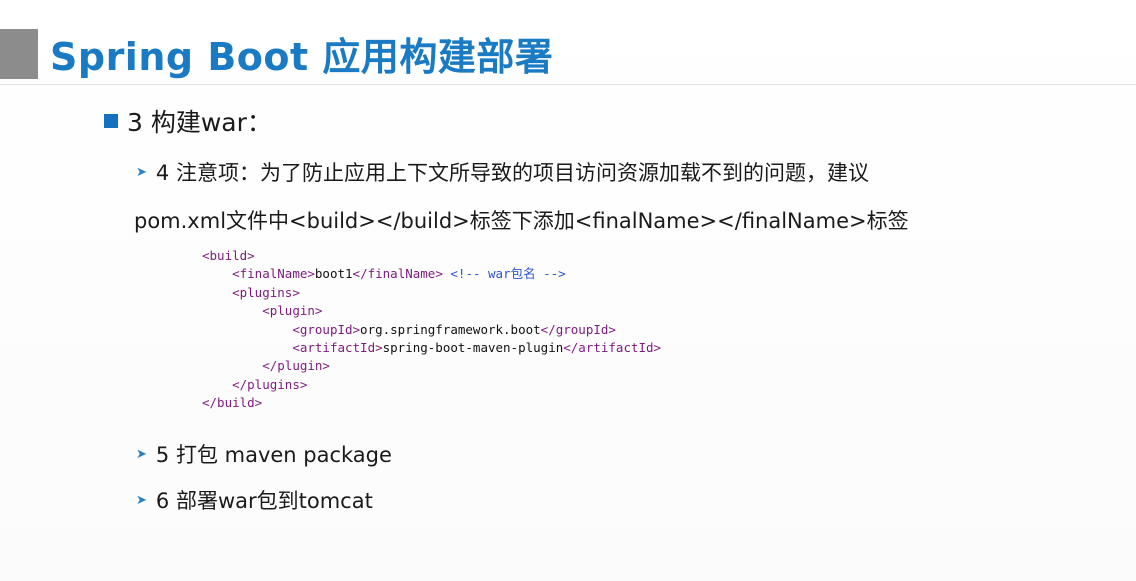 The height and width of the screenshot is (581, 1136). Describe the element at coordinates (199, 122) in the screenshot. I see `section-heading-text: 3 构建war：` at that location.